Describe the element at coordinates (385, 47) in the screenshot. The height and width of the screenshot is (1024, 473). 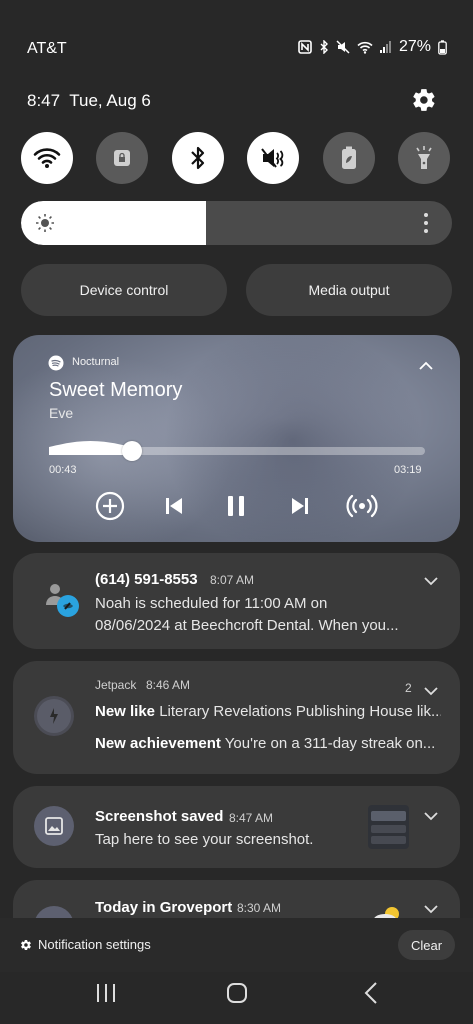
I see `signal-icon` at that location.